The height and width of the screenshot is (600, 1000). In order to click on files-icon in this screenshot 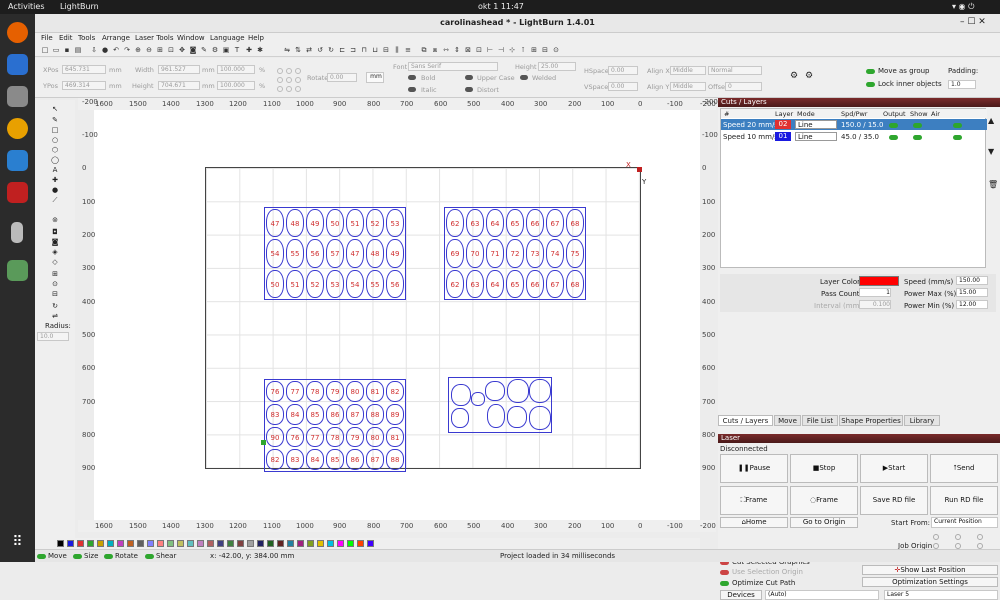, I will do `click(17, 96)`.